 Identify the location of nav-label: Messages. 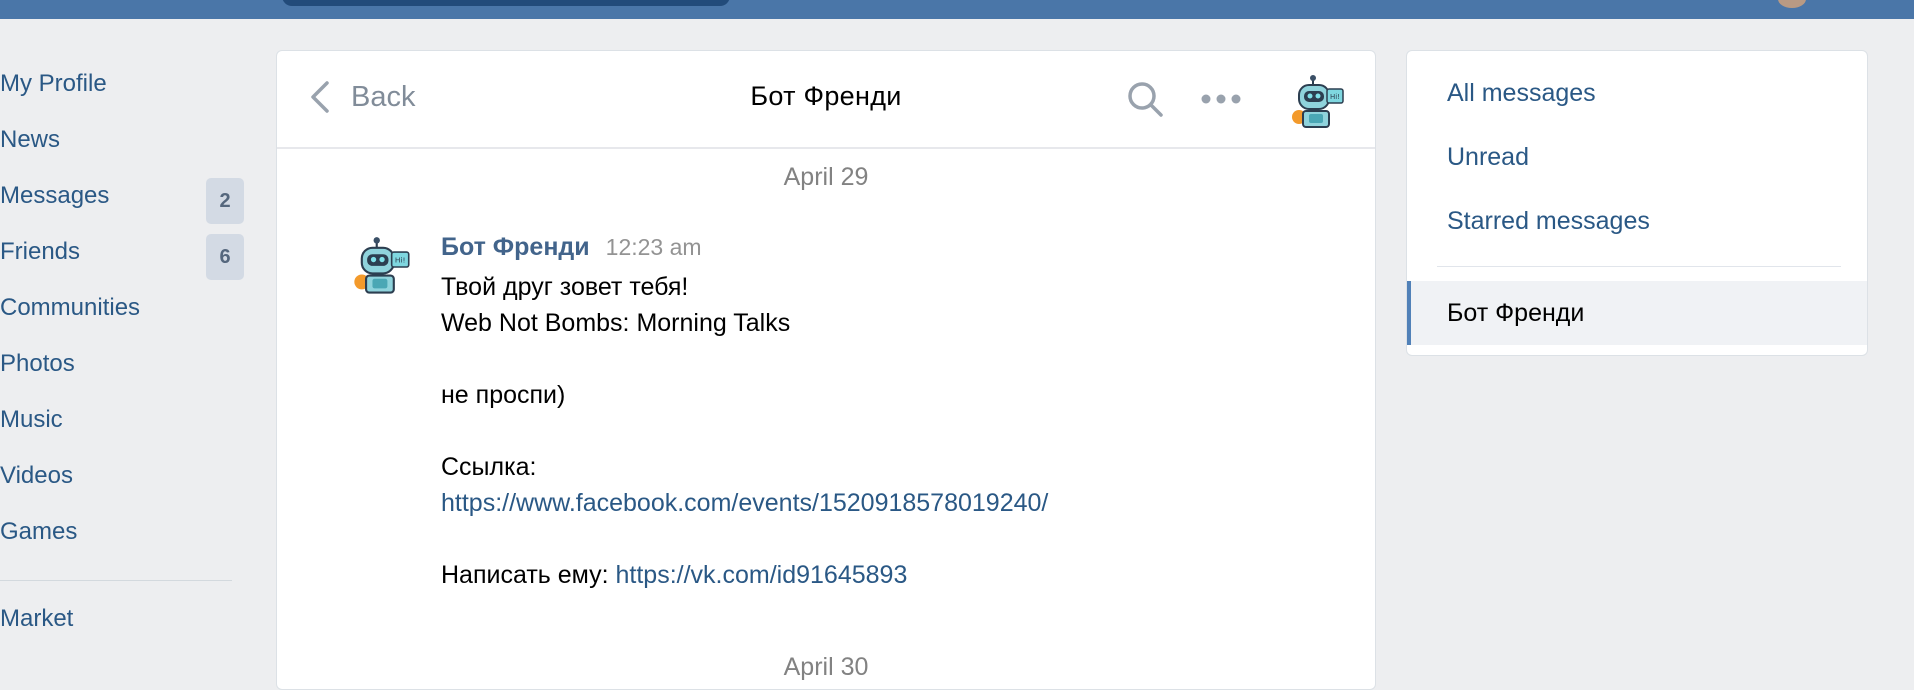
(55, 195).